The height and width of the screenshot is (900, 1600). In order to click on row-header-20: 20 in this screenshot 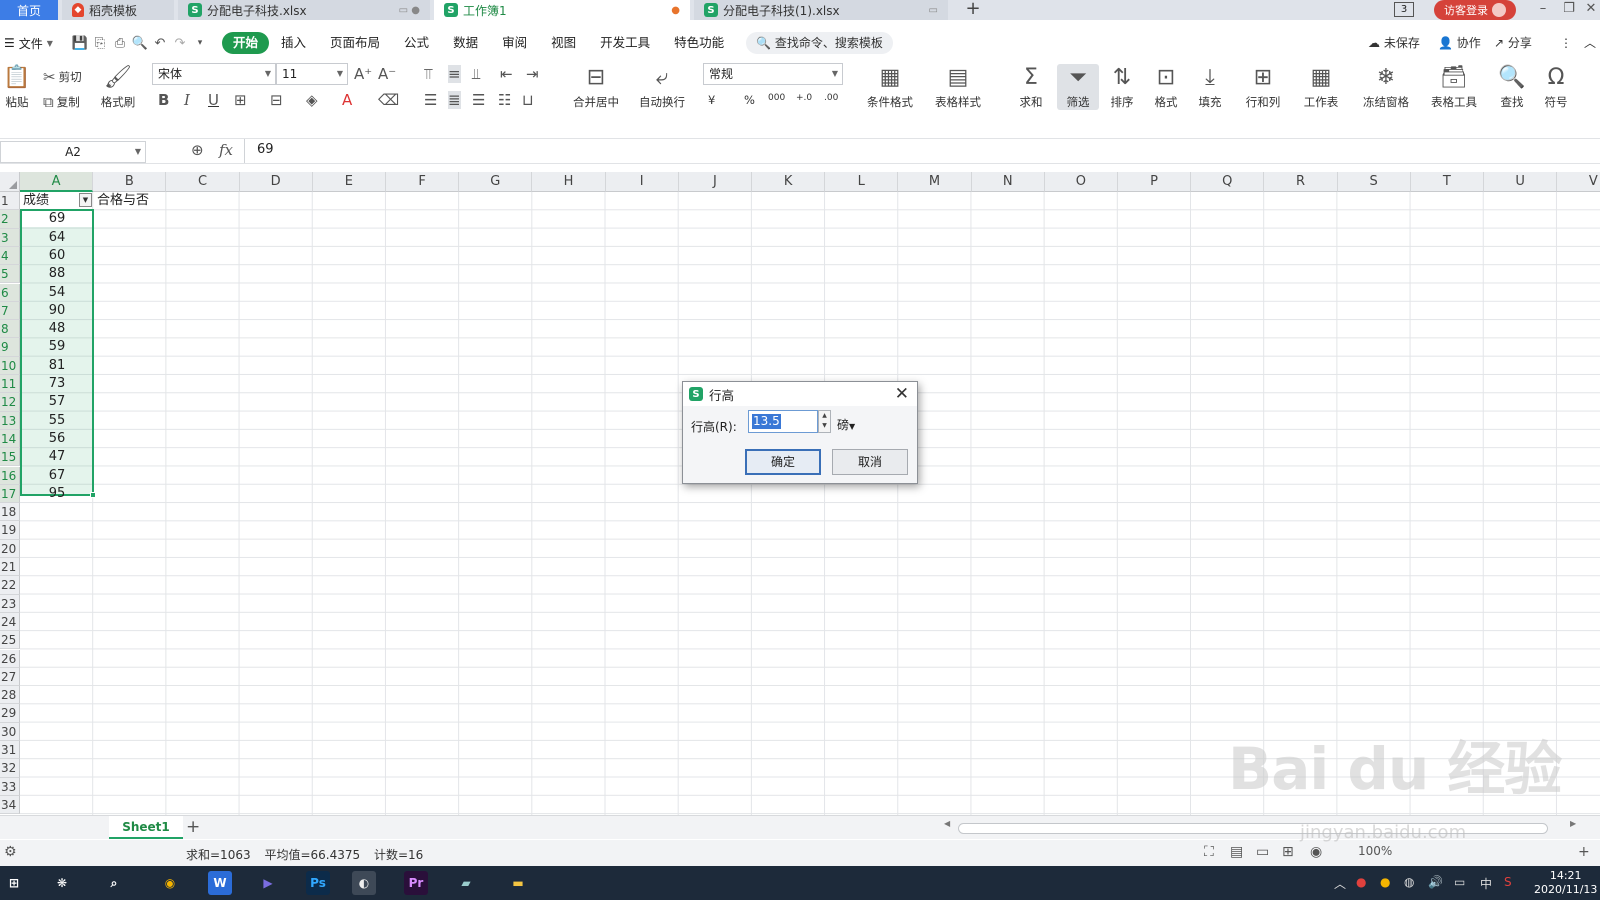, I will do `click(10, 548)`.